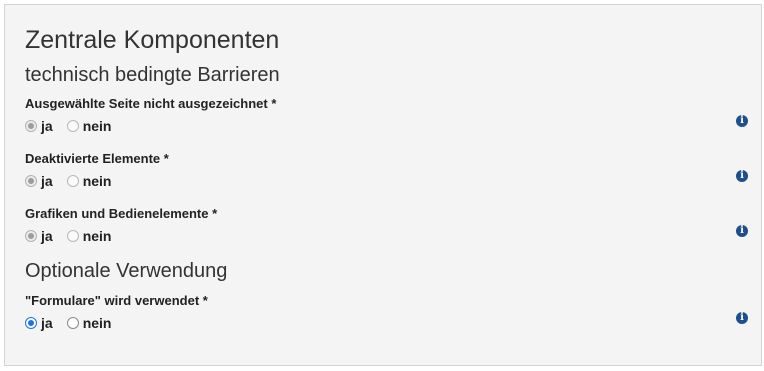 This screenshot has height=371, width=764. I want to click on radio-group-selected-page: ja nein, so click(75, 126).